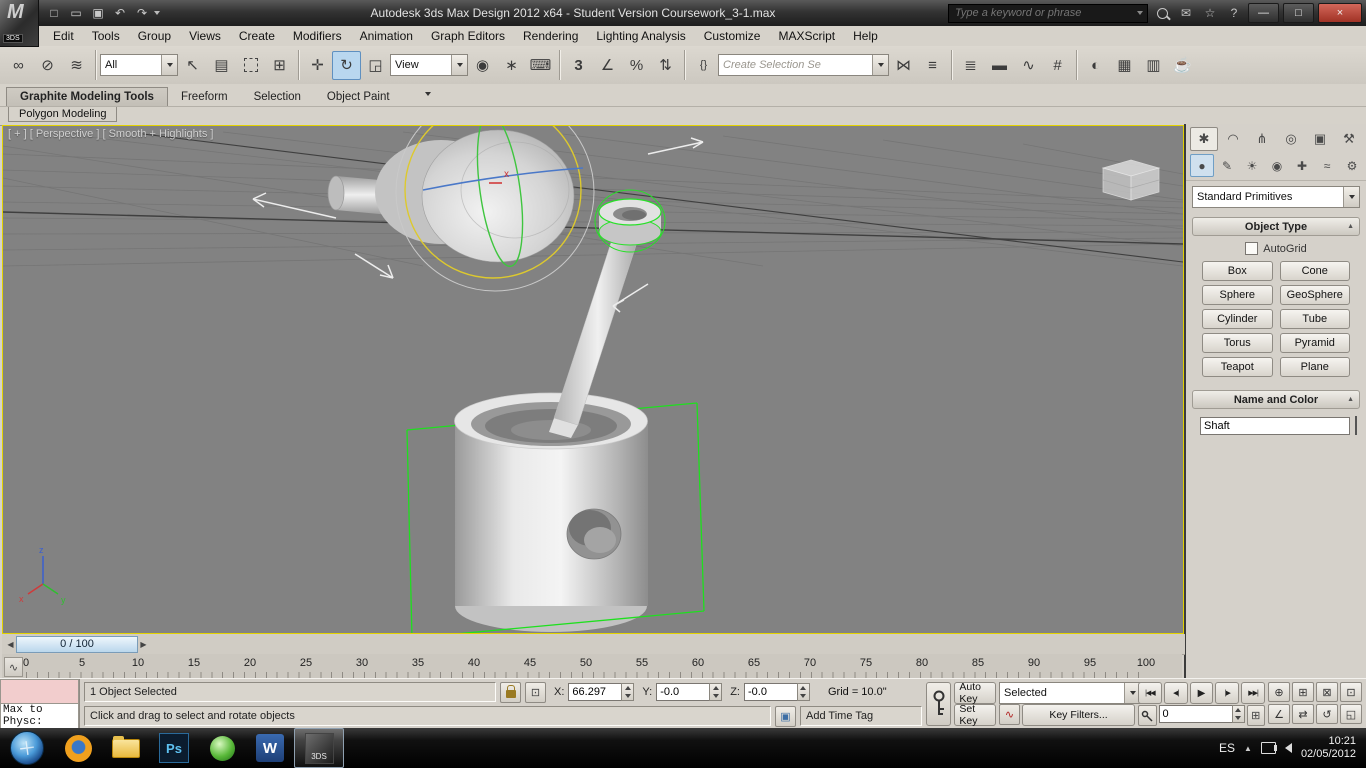 The width and height of the screenshot is (1366, 768). Describe the element at coordinates (386, 36) in the screenshot. I see `menu-animation: Animation` at that location.